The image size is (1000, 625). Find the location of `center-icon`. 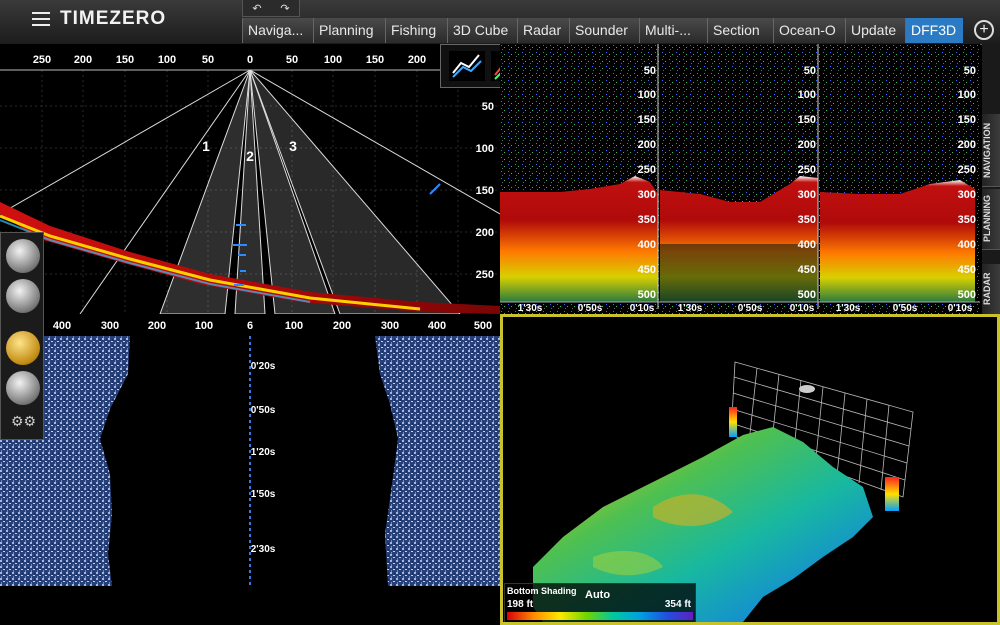

center-icon is located at coordinates (23, 388).